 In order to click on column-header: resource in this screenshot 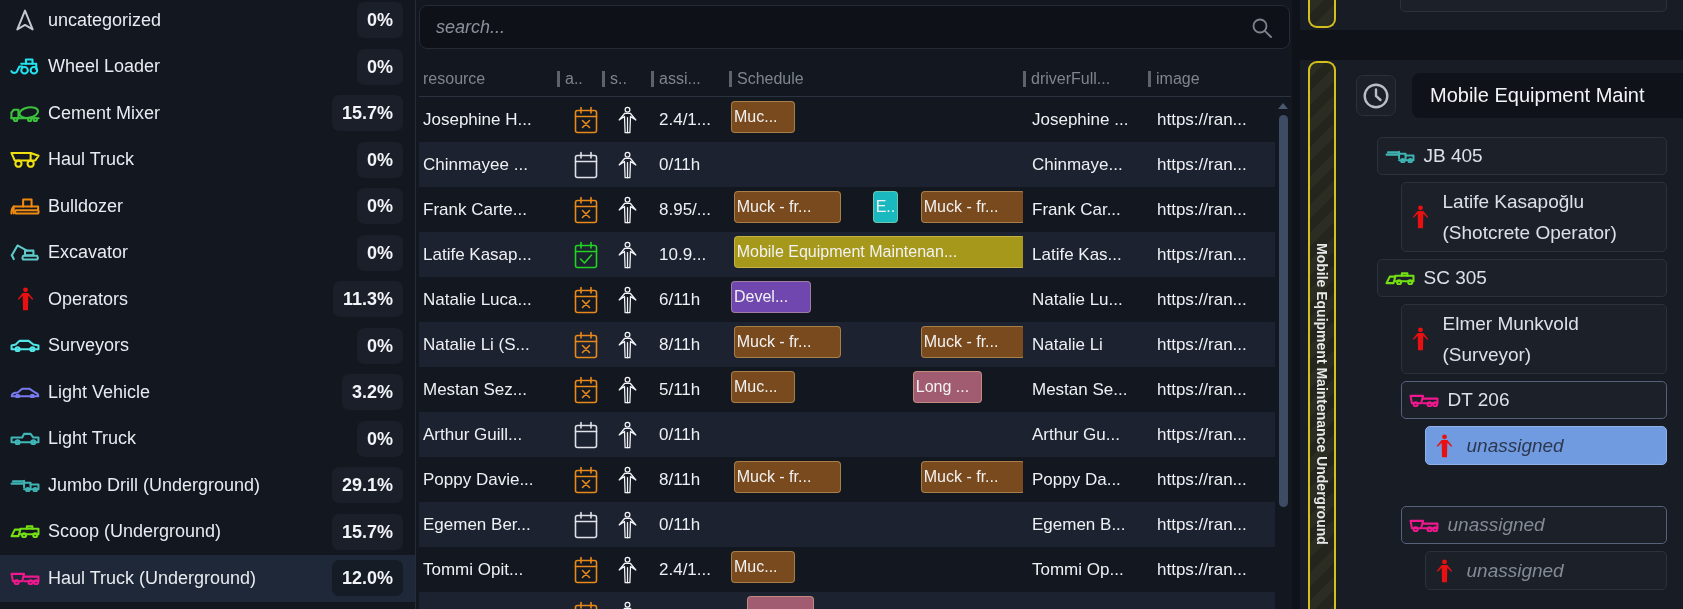, I will do `click(488, 79)`.